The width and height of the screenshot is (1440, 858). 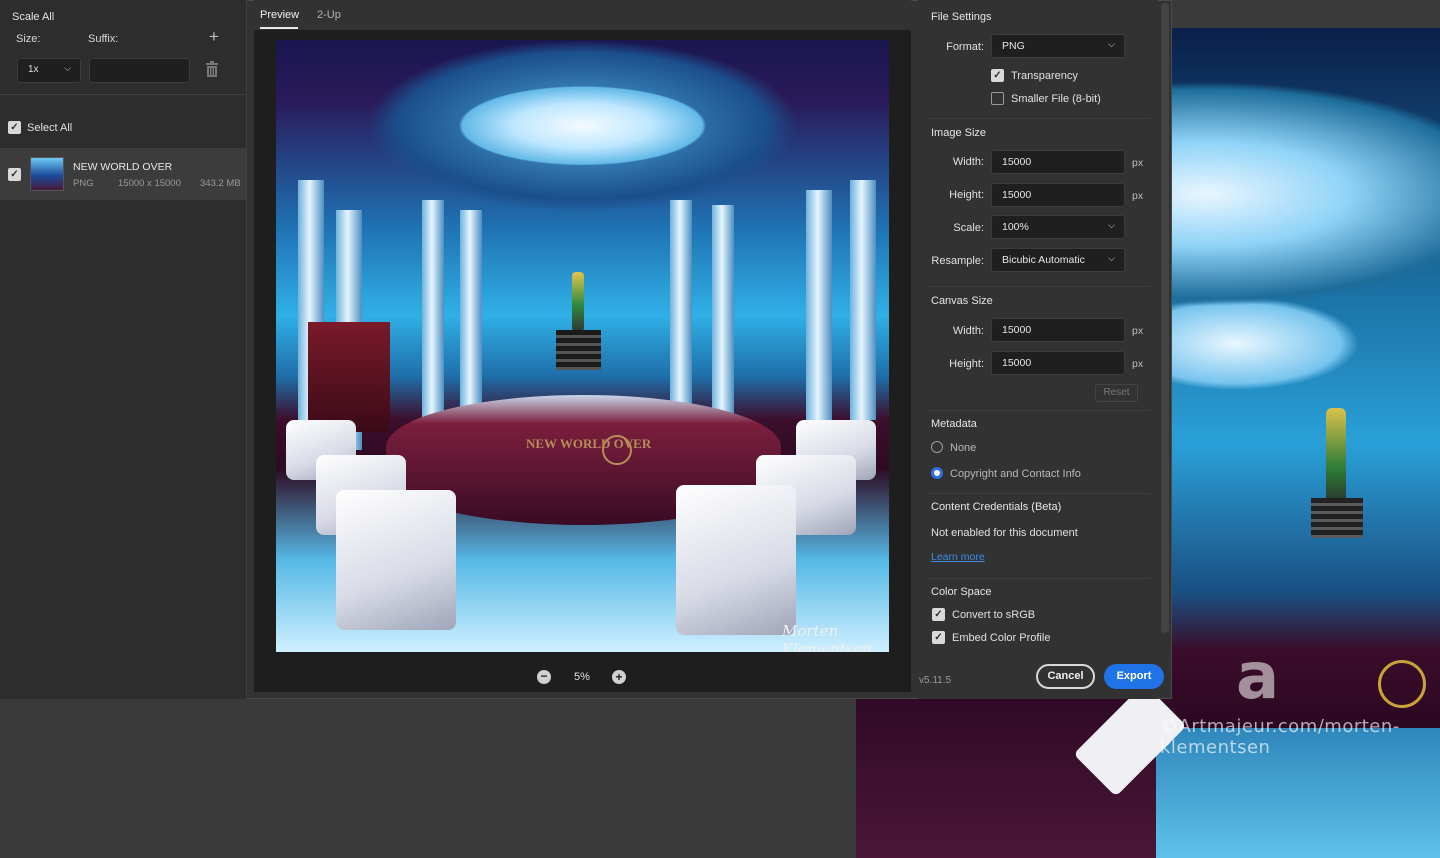 I want to click on image-height-label: Height:, so click(x=966, y=195).